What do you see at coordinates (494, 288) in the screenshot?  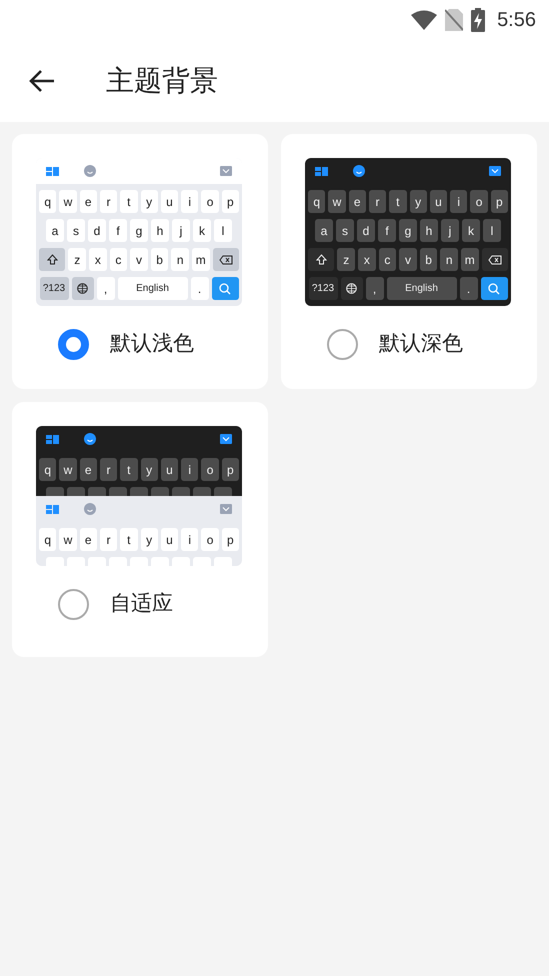 I see `search-key` at bounding box center [494, 288].